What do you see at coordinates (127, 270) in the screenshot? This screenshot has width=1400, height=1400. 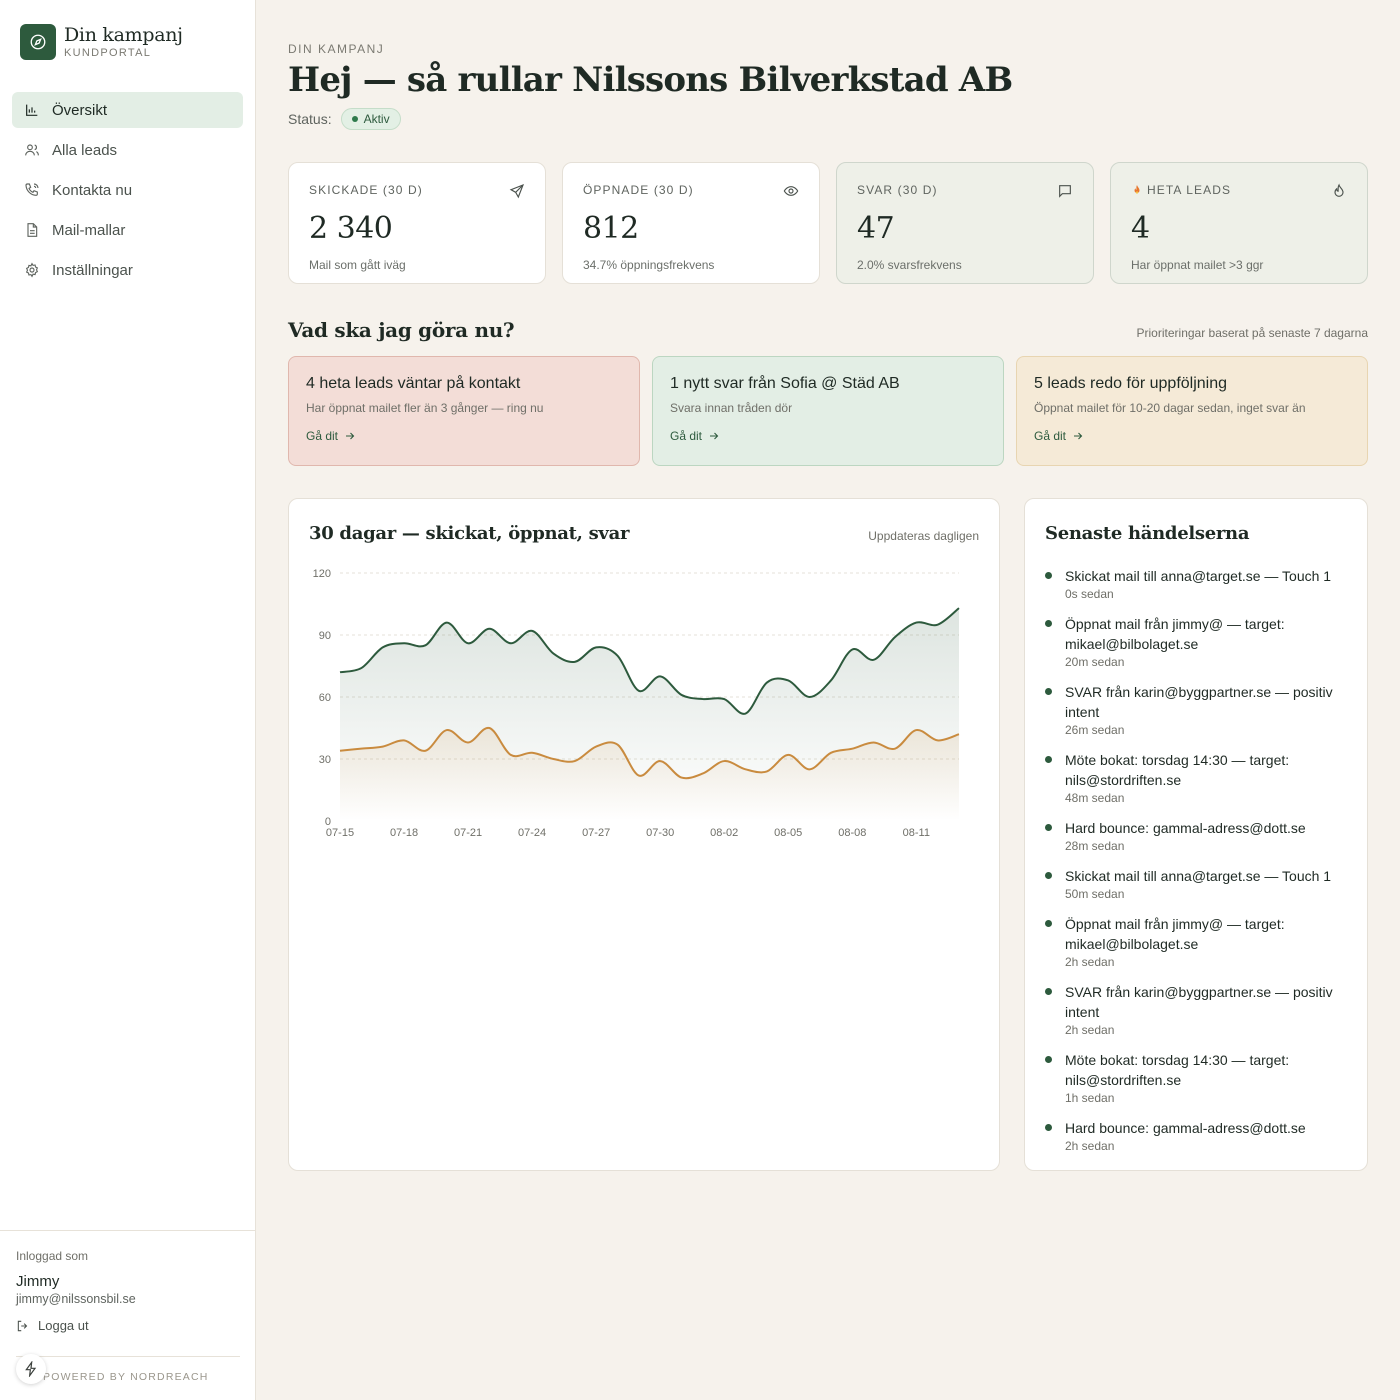 I see `sidebar-item-installningar: Inställningar` at bounding box center [127, 270].